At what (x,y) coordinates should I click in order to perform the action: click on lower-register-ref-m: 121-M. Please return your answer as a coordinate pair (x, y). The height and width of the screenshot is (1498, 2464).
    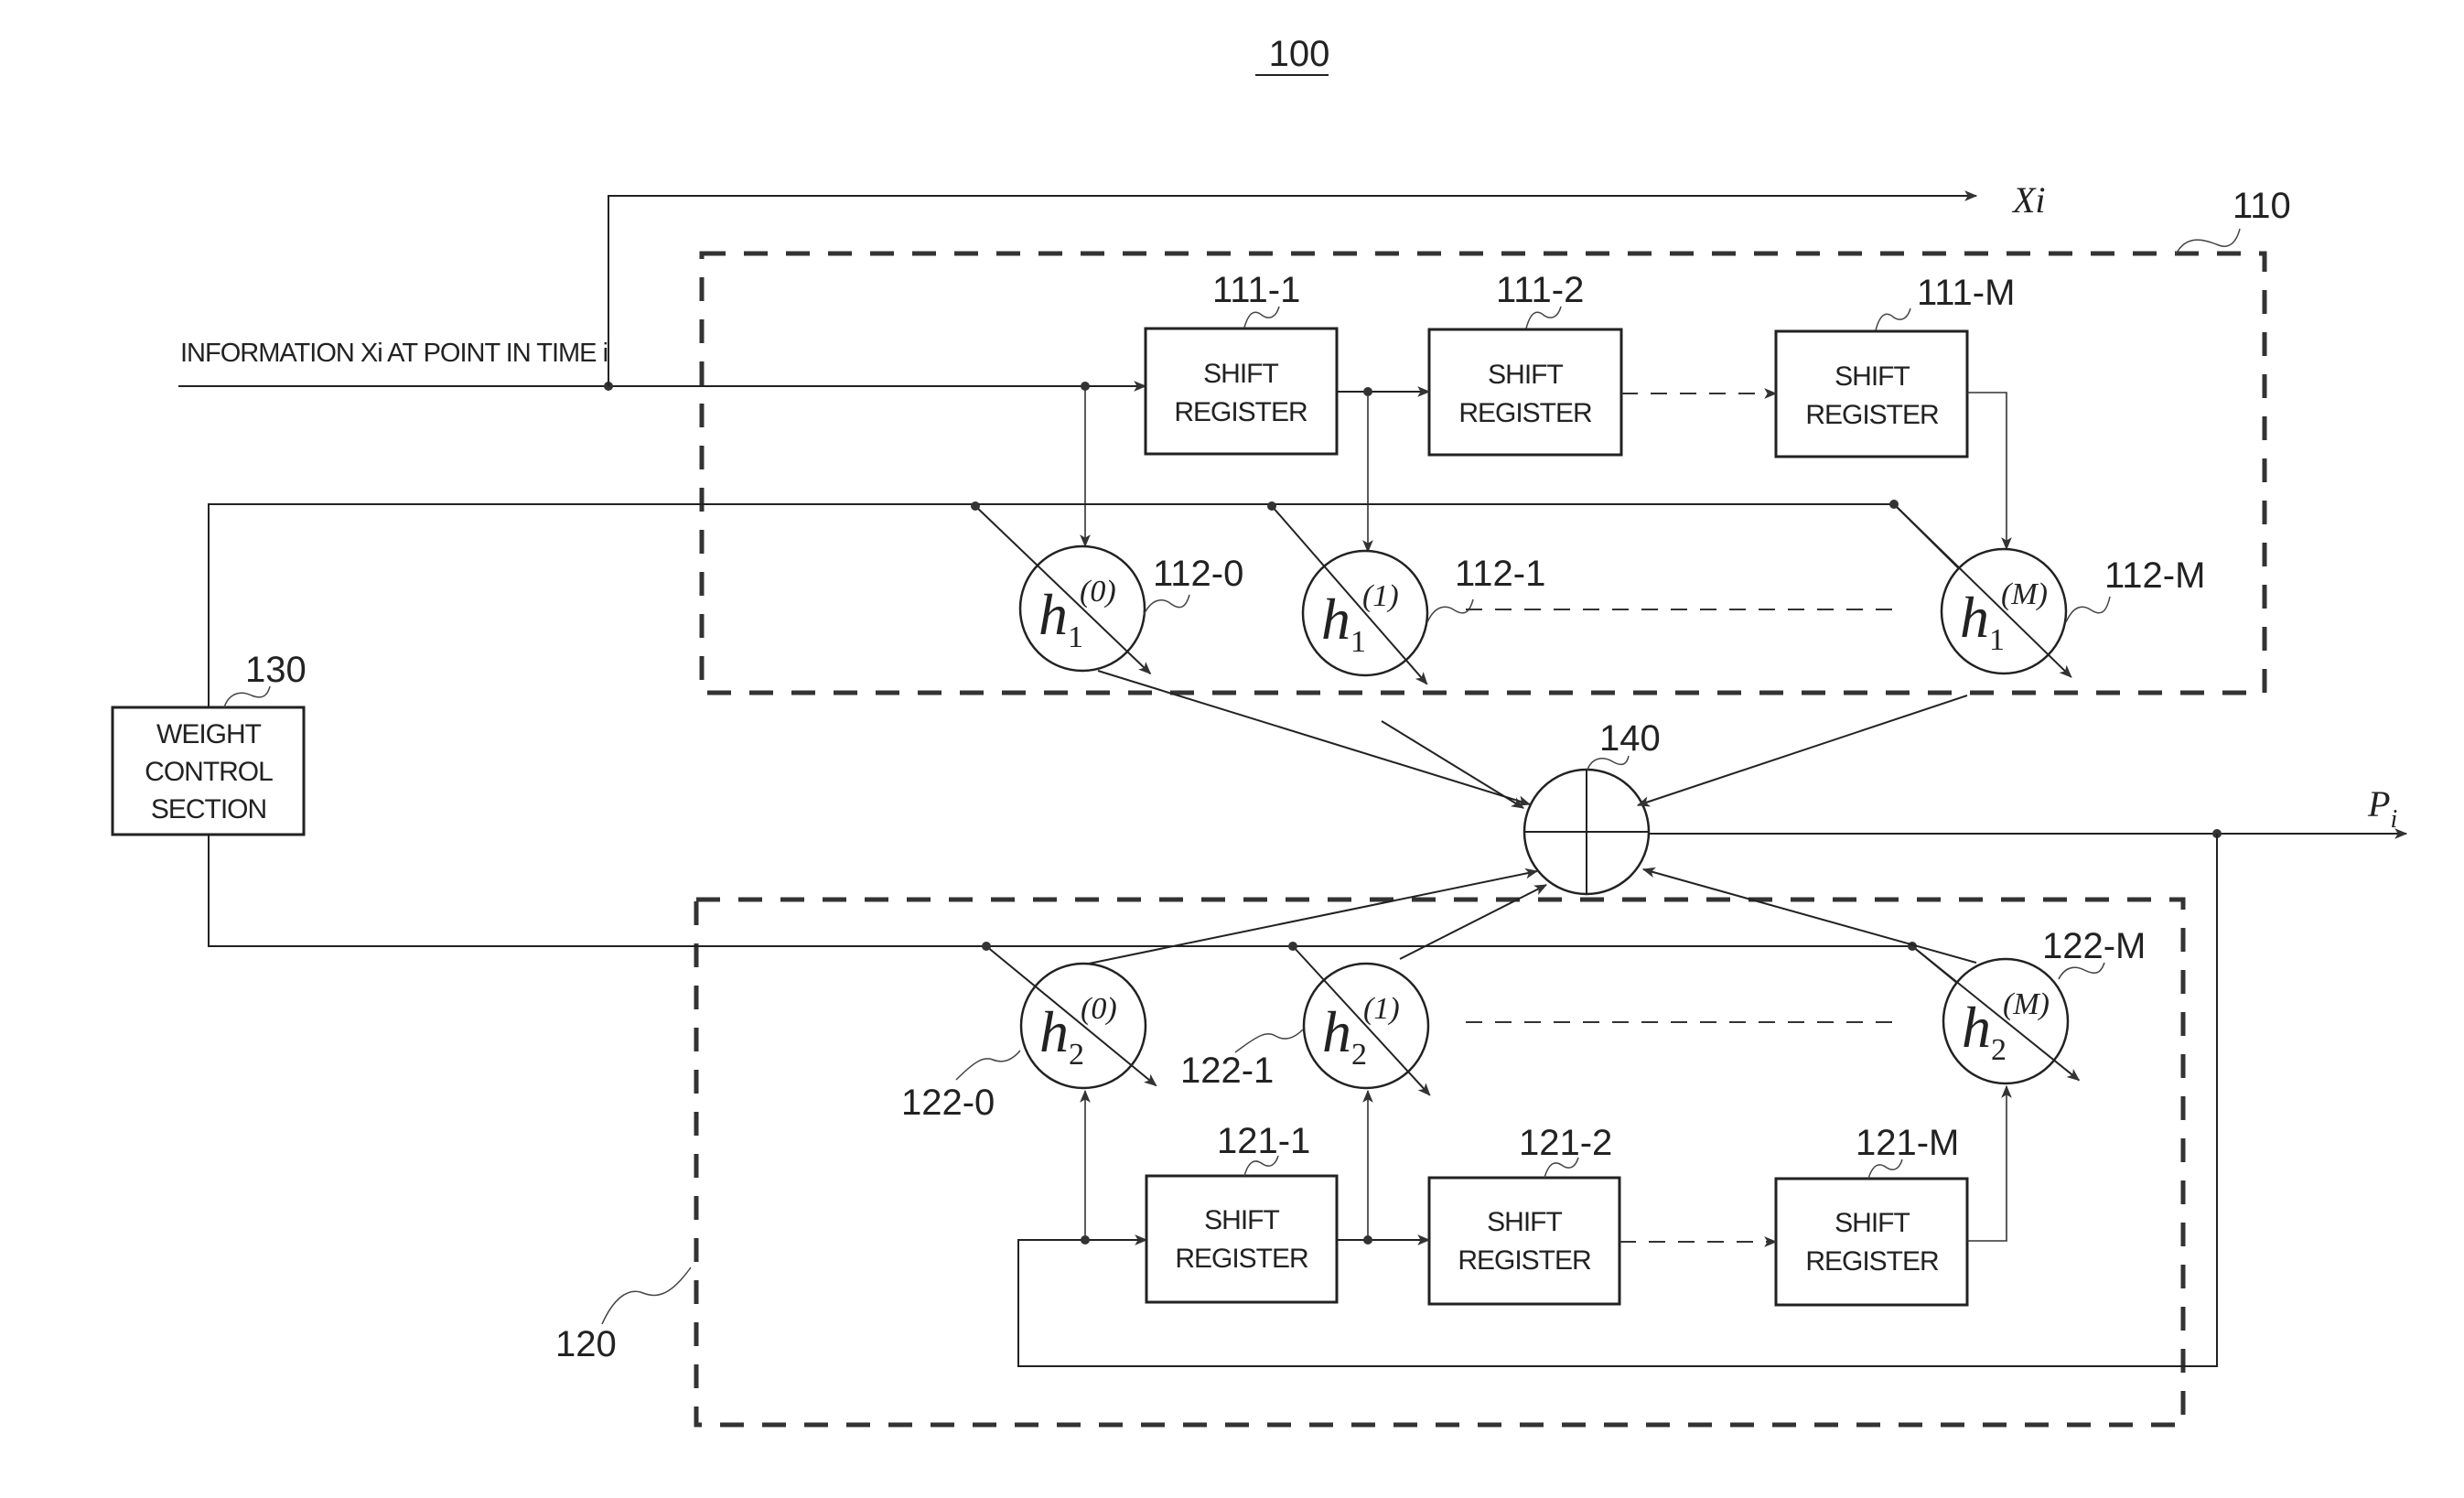
    Looking at the image, I should click on (1908, 1143).